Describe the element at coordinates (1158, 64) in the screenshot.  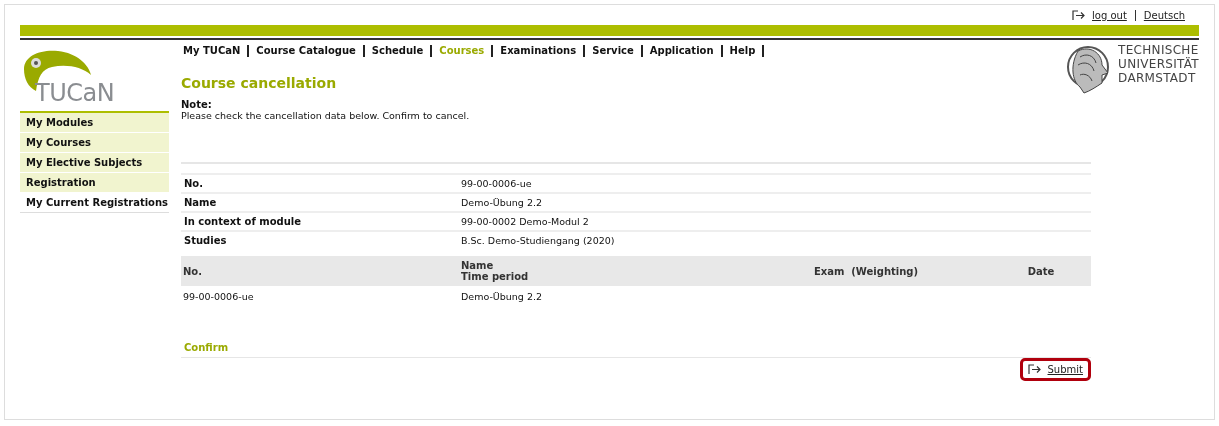
I see `university-name: TECHNISCHE UNIVERSITÄT DARMSTADT` at that location.